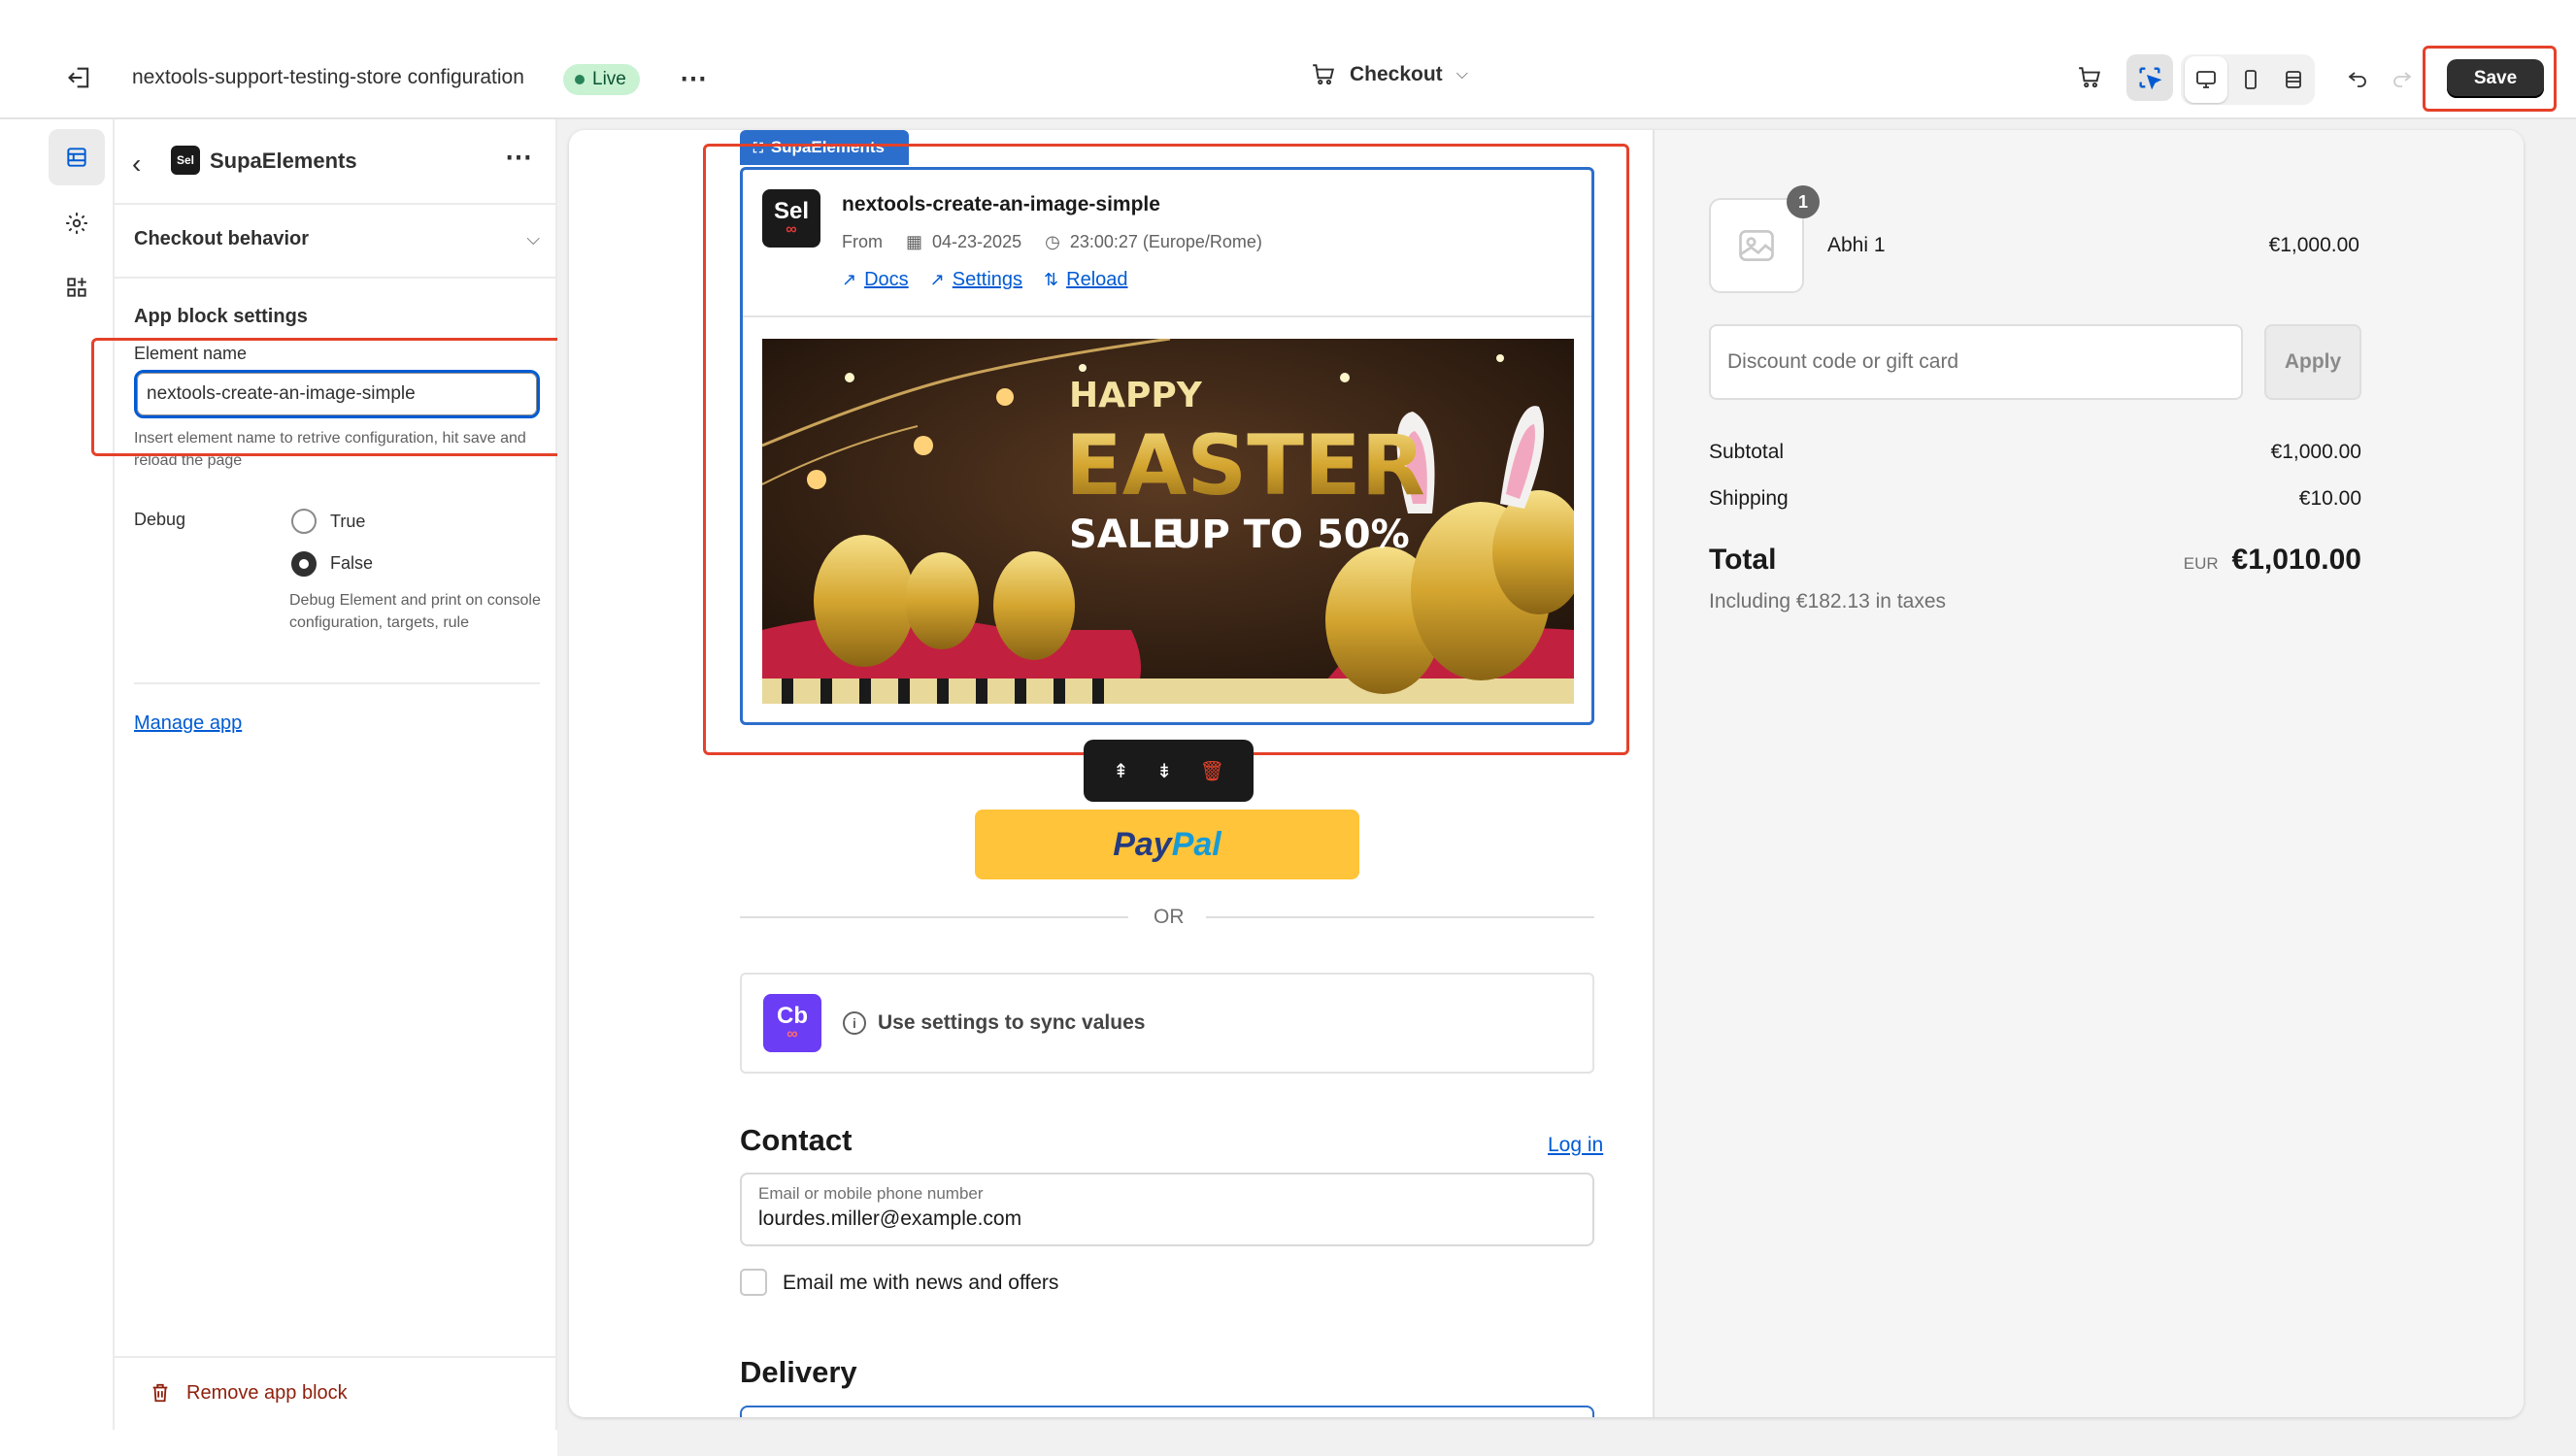 Image resolution: width=2576 pixels, height=1456 pixels. I want to click on total-row: Total EUR €1,010.00, so click(2035, 560).